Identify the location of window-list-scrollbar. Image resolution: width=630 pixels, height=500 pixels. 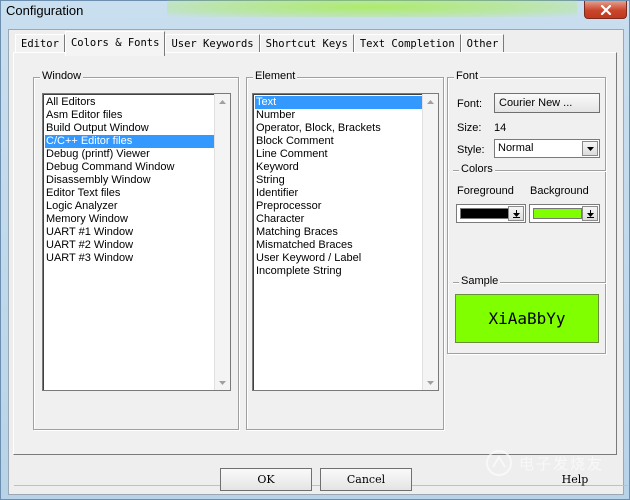
(222, 242).